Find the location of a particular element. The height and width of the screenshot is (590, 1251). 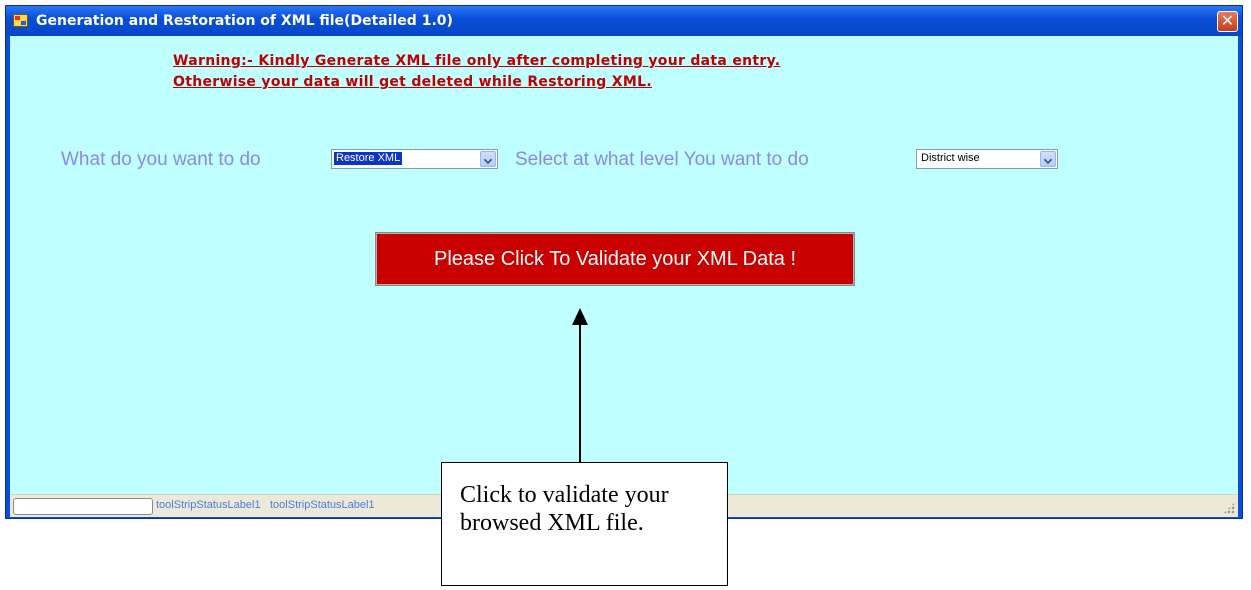

arrow-head-icon is located at coordinates (580, 316).